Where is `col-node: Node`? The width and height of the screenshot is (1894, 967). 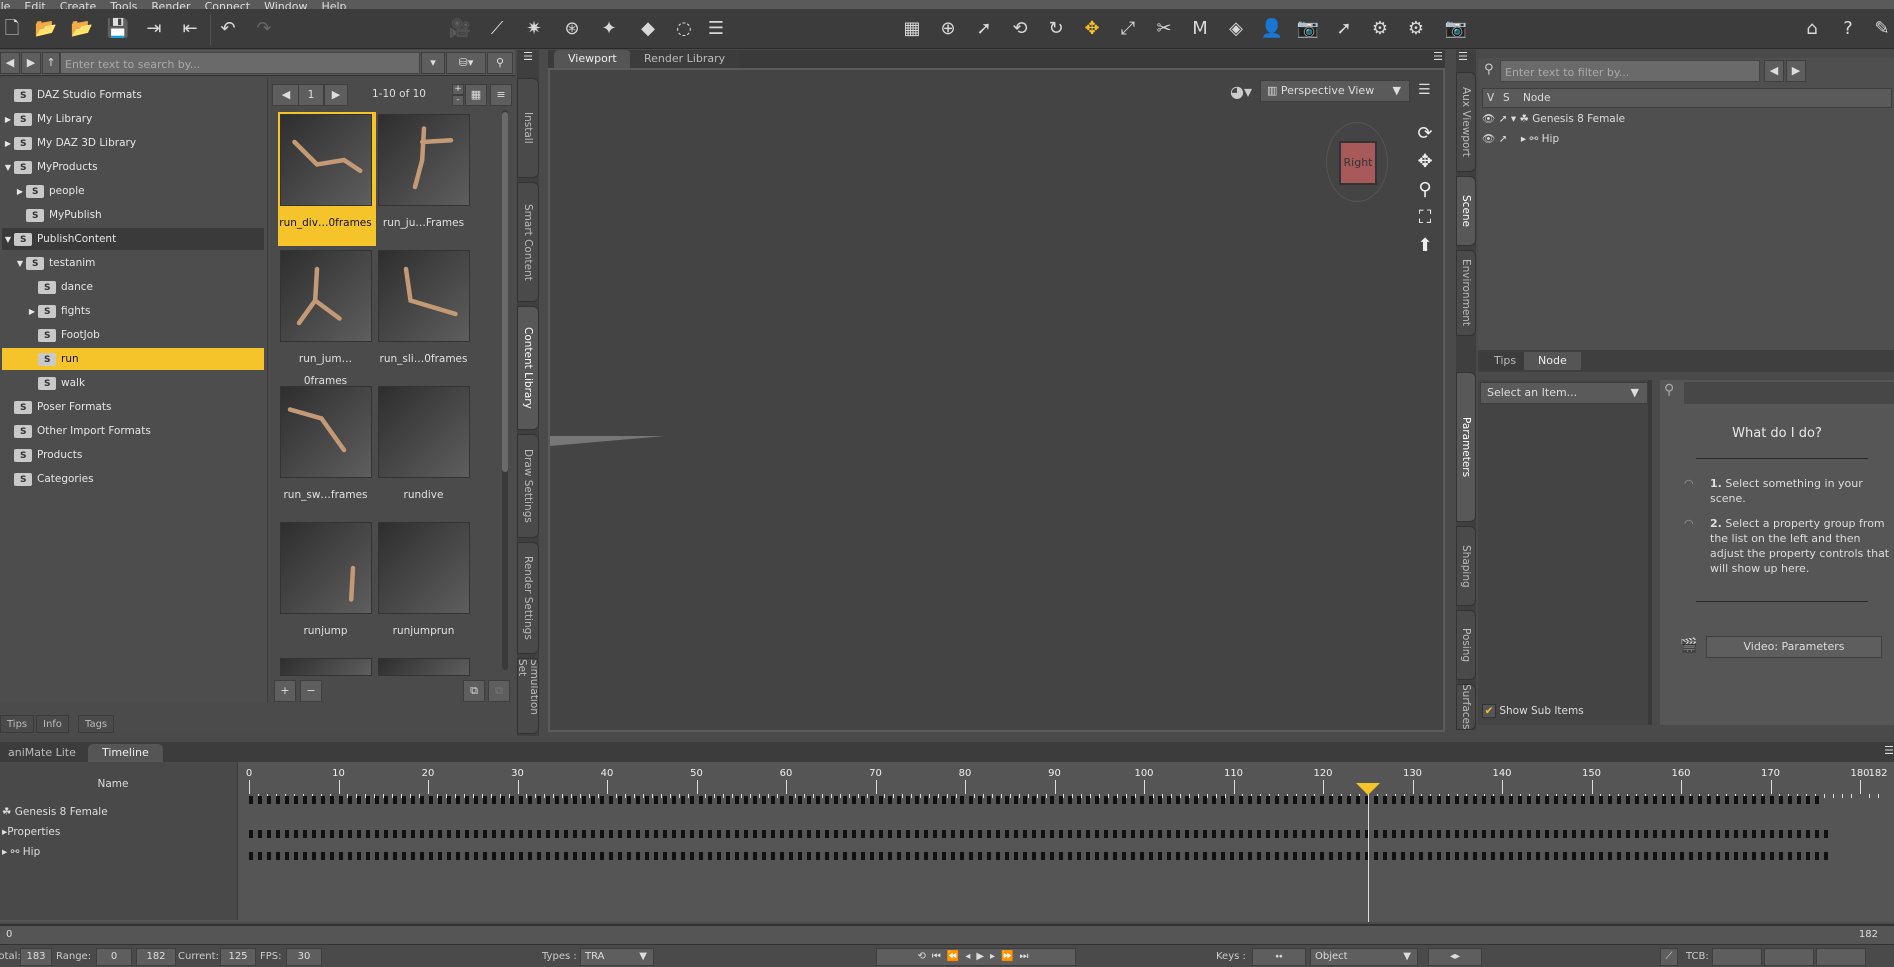
col-node: Node is located at coordinates (1536, 98).